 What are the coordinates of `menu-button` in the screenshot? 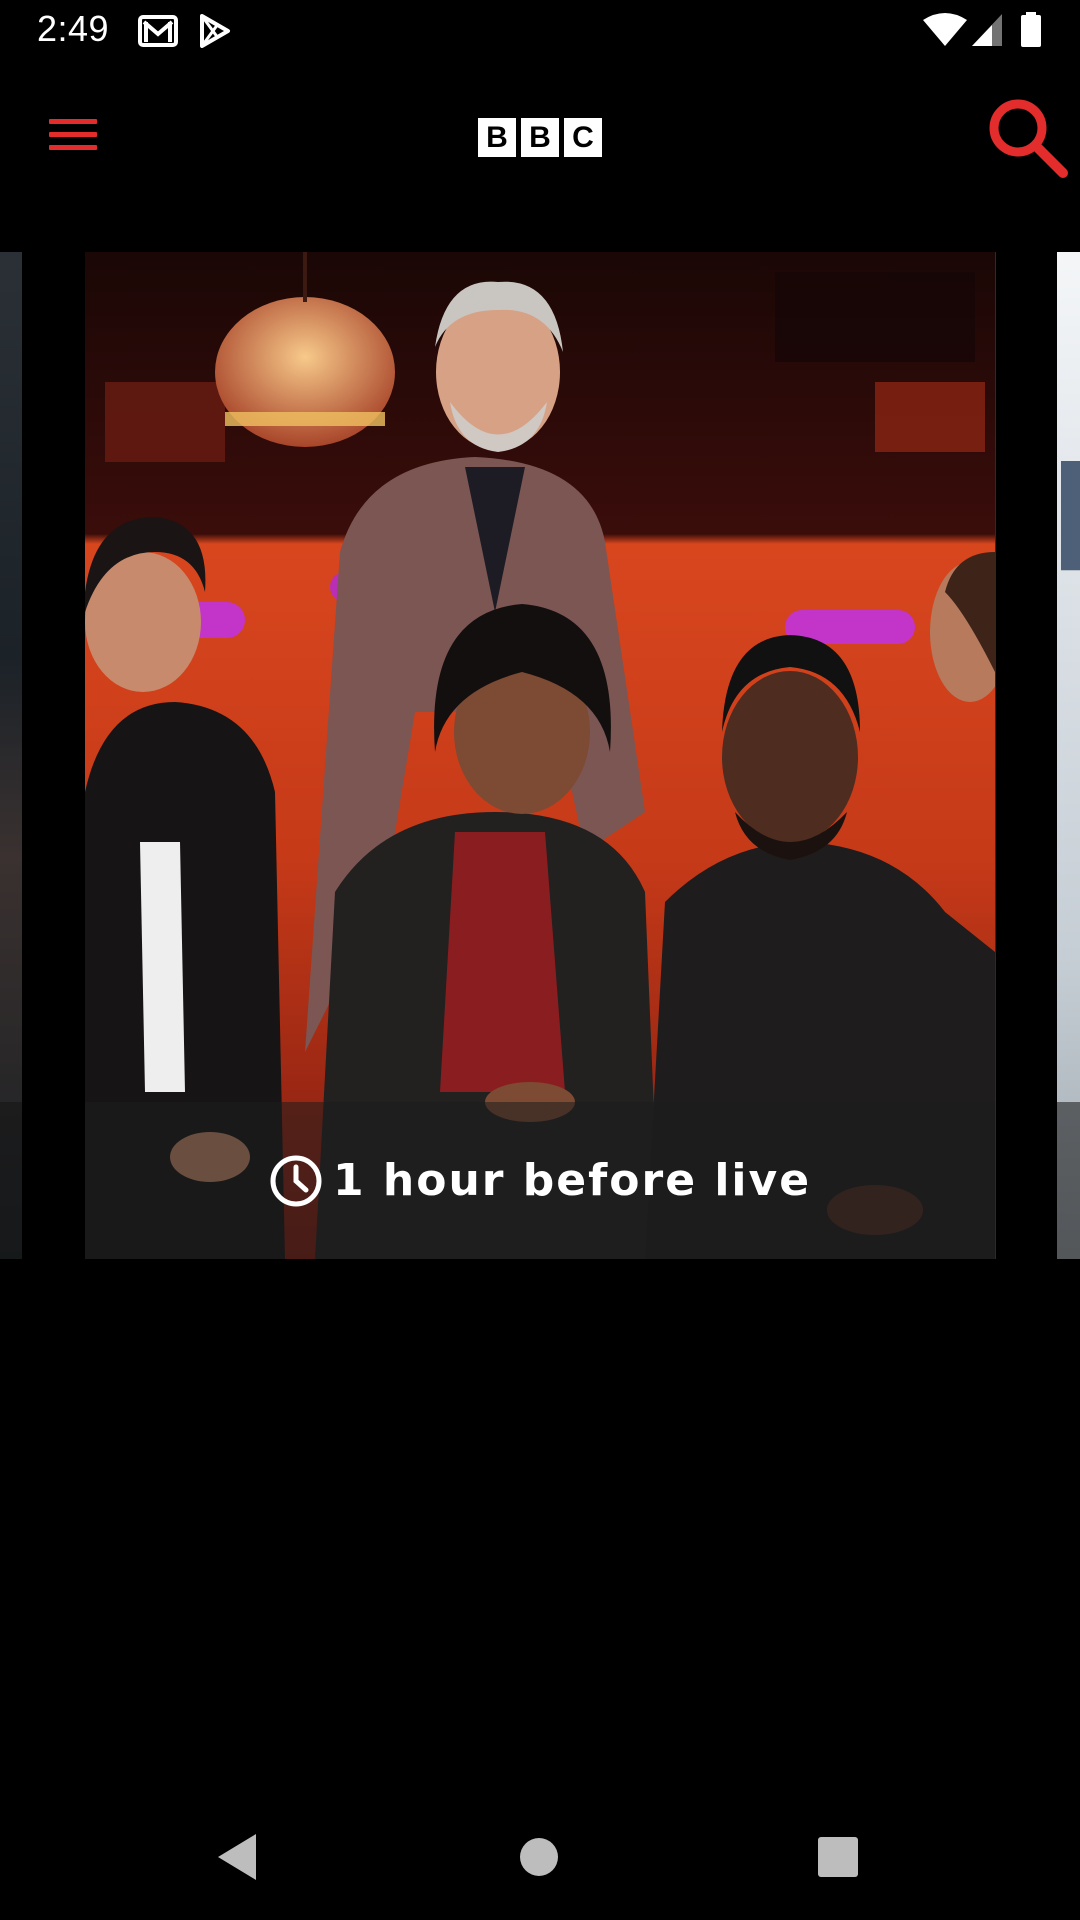 It's located at (73, 135).